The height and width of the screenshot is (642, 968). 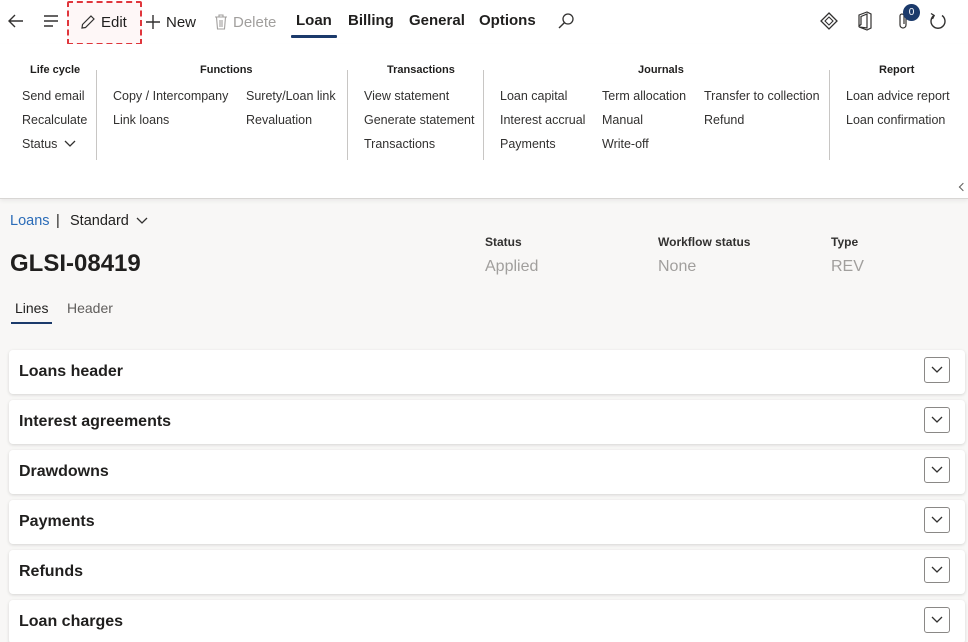 What do you see at coordinates (487, 422) in the screenshot?
I see `fasttab-interest-agreements: Interest agreements` at bounding box center [487, 422].